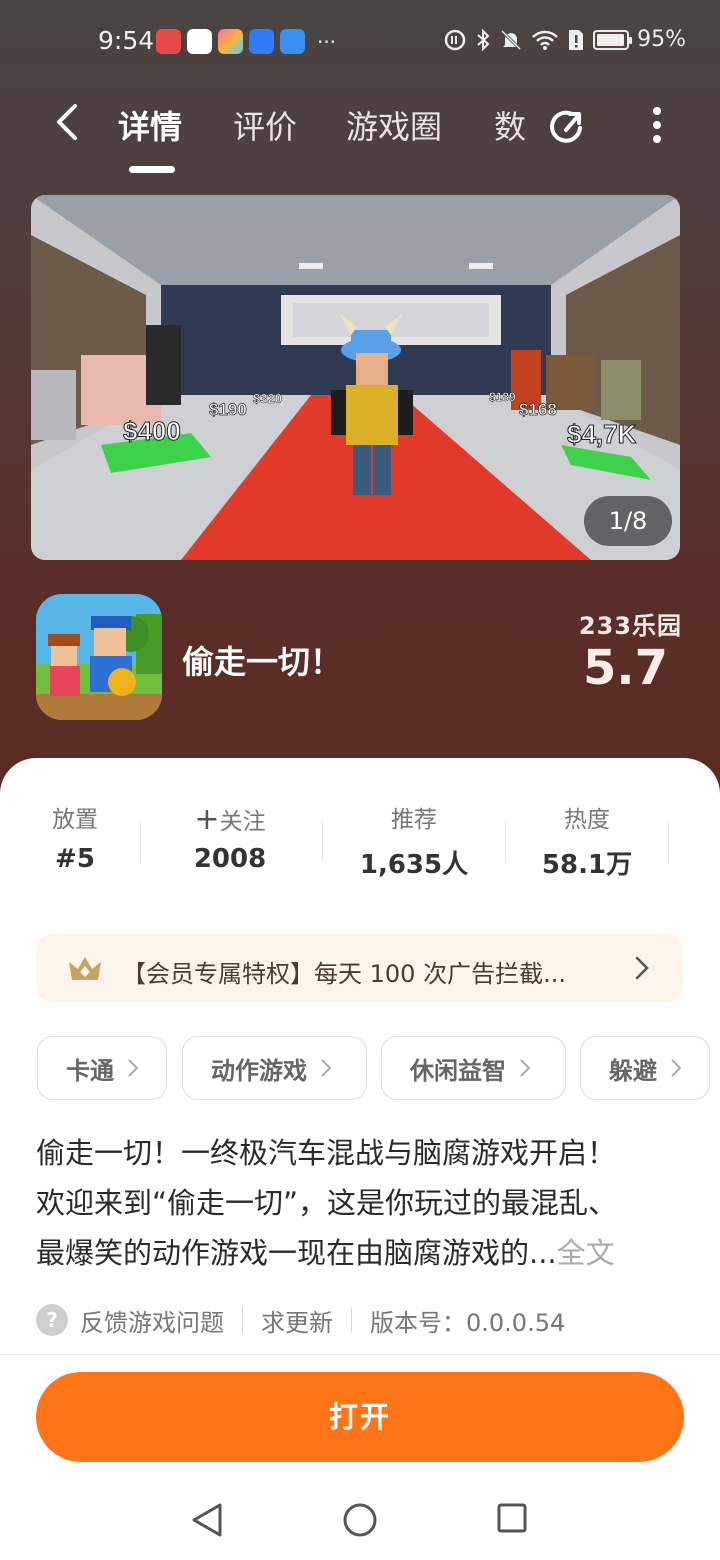 The height and width of the screenshot is (1560, 720). What do you see at coordinates (265, 125) in the screenshot?
I see `tab-reviews: 评价` at bounding box center [265, 125].